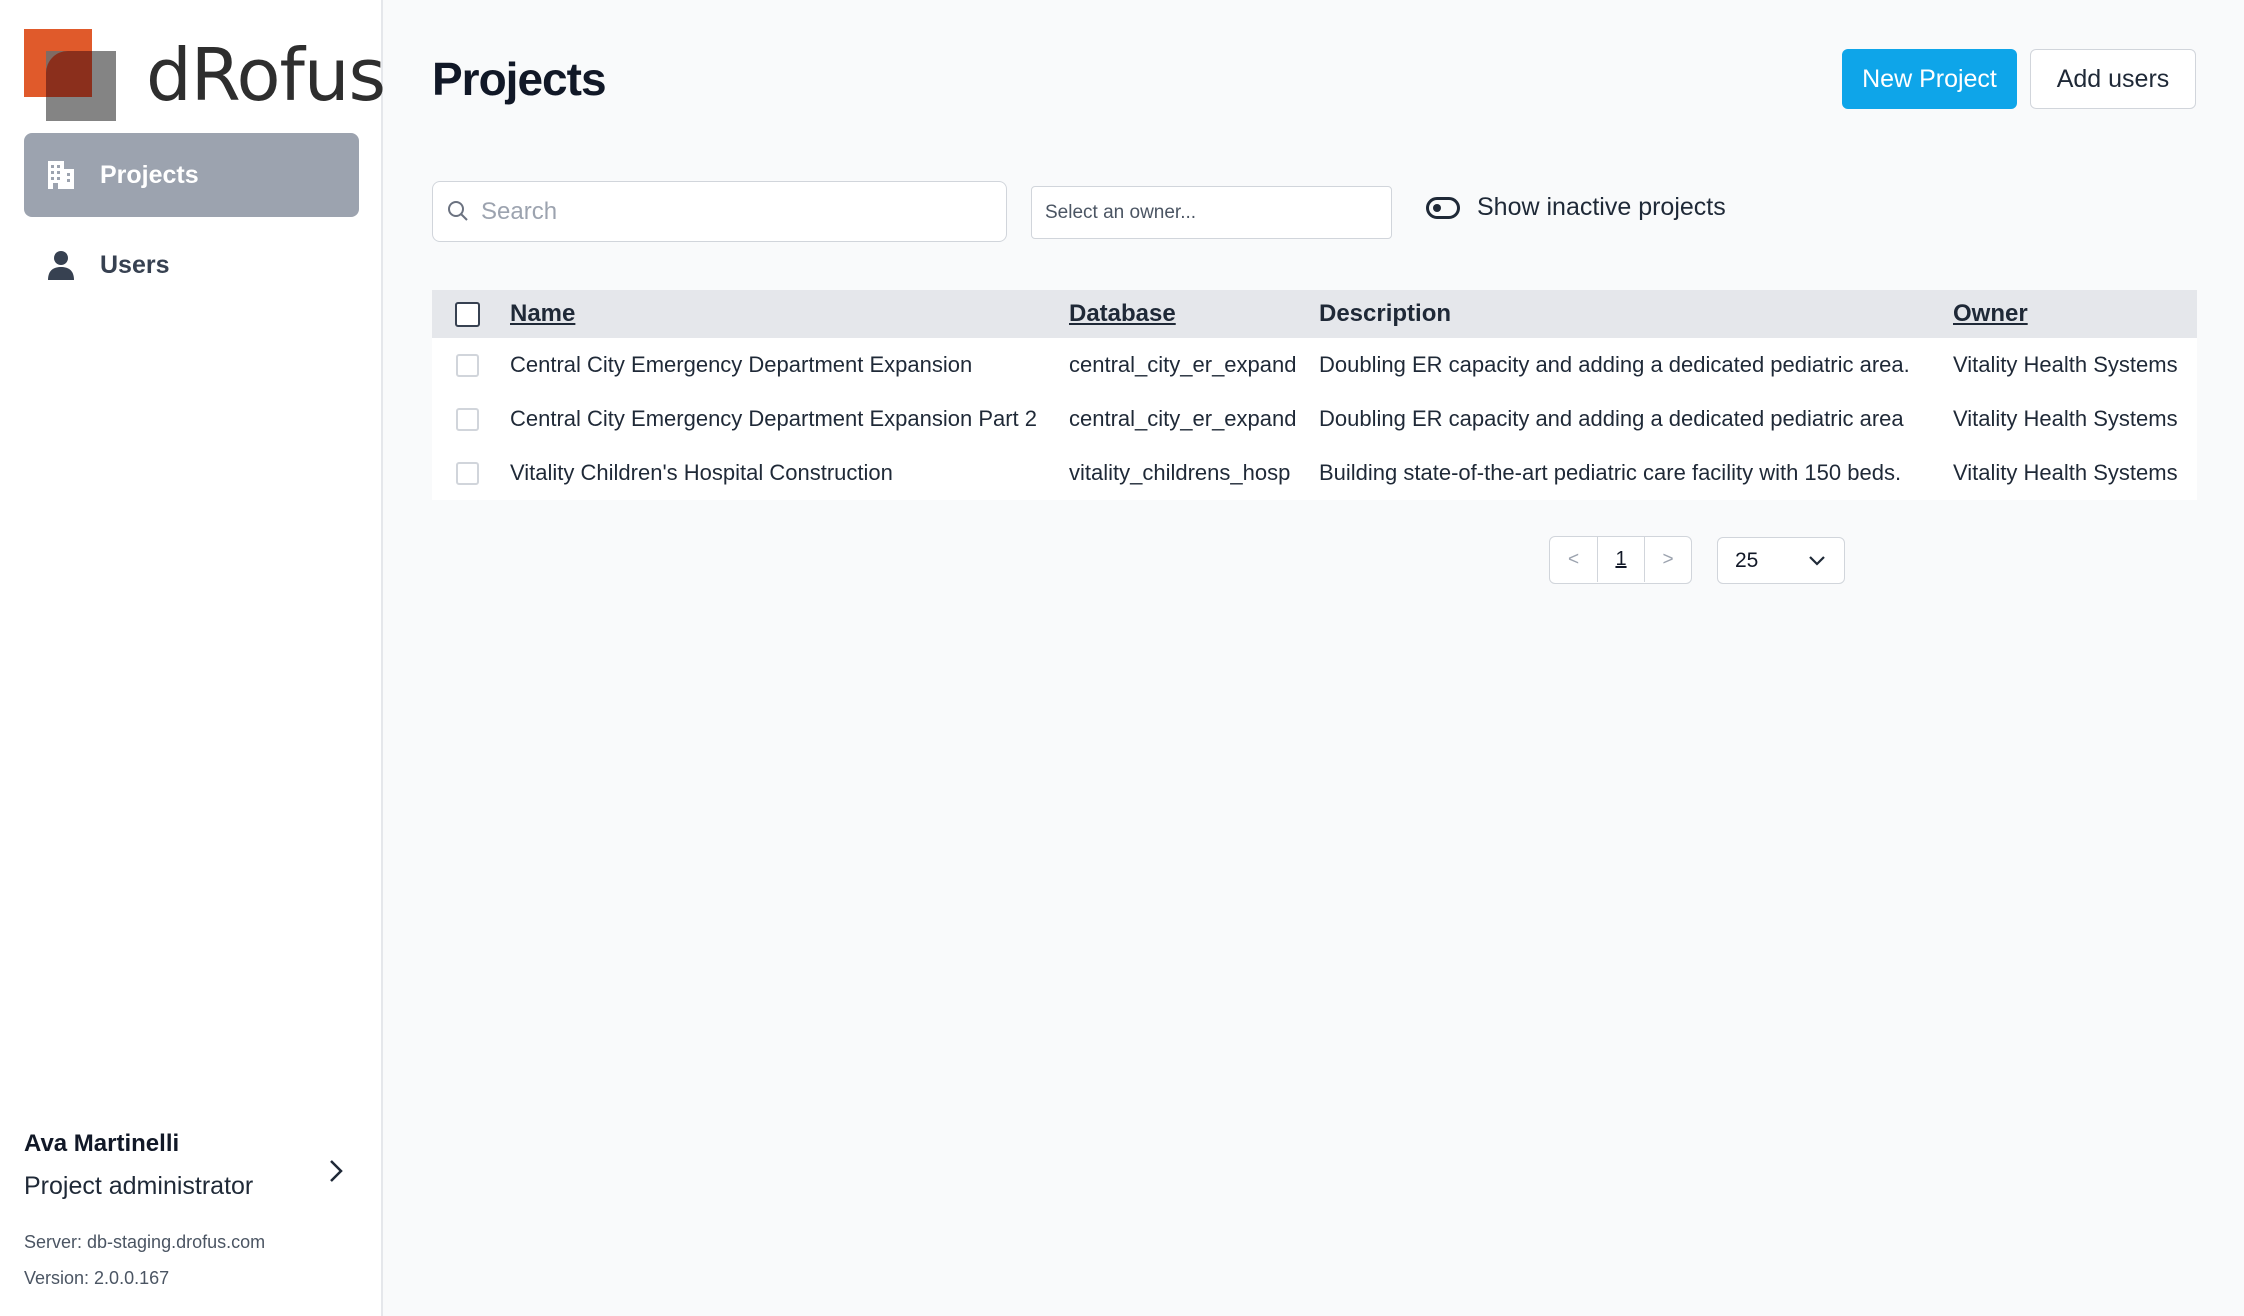  Describe the element at coordinates (102, 1143) in the screenshot. I see `user-name: Ava Martinelli` at that location.